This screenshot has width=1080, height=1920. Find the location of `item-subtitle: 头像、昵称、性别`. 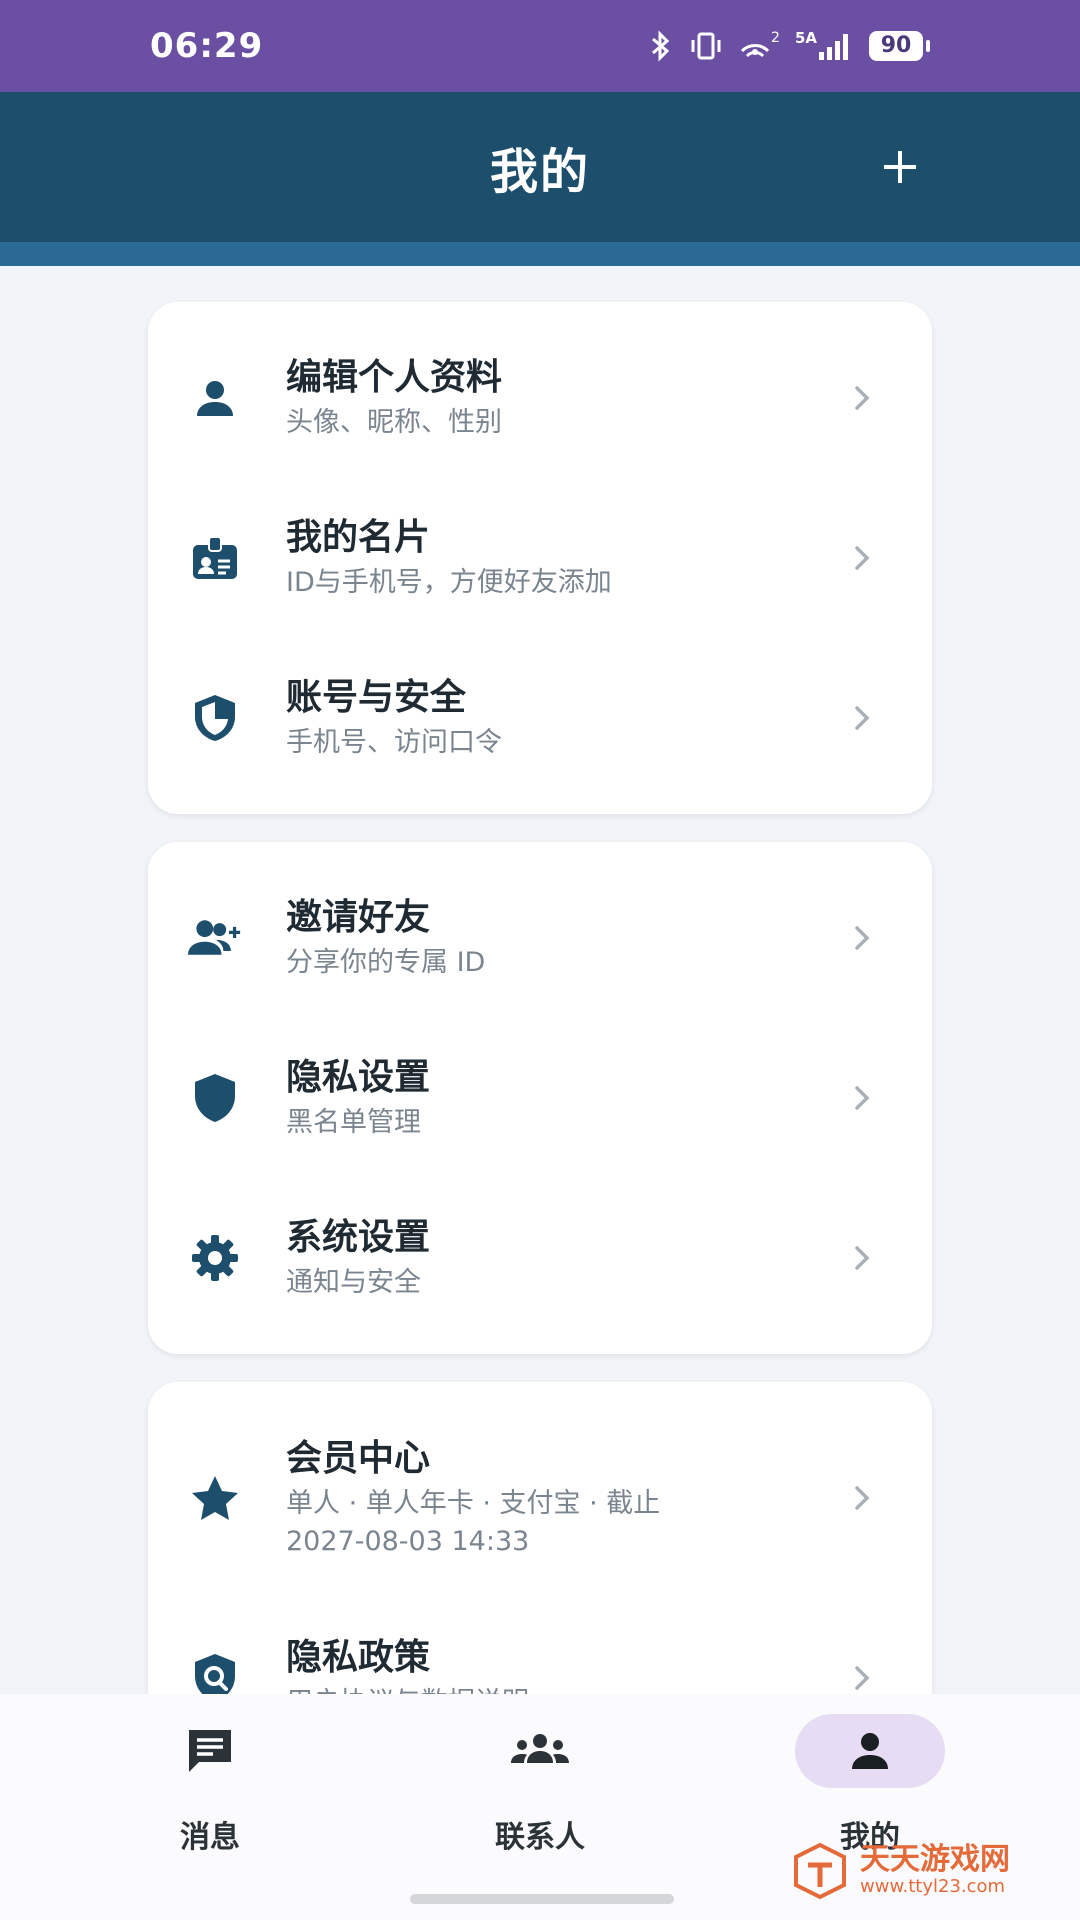

item-subtitle: 头像、昵称、性别 is located at coordinates (394, 422).